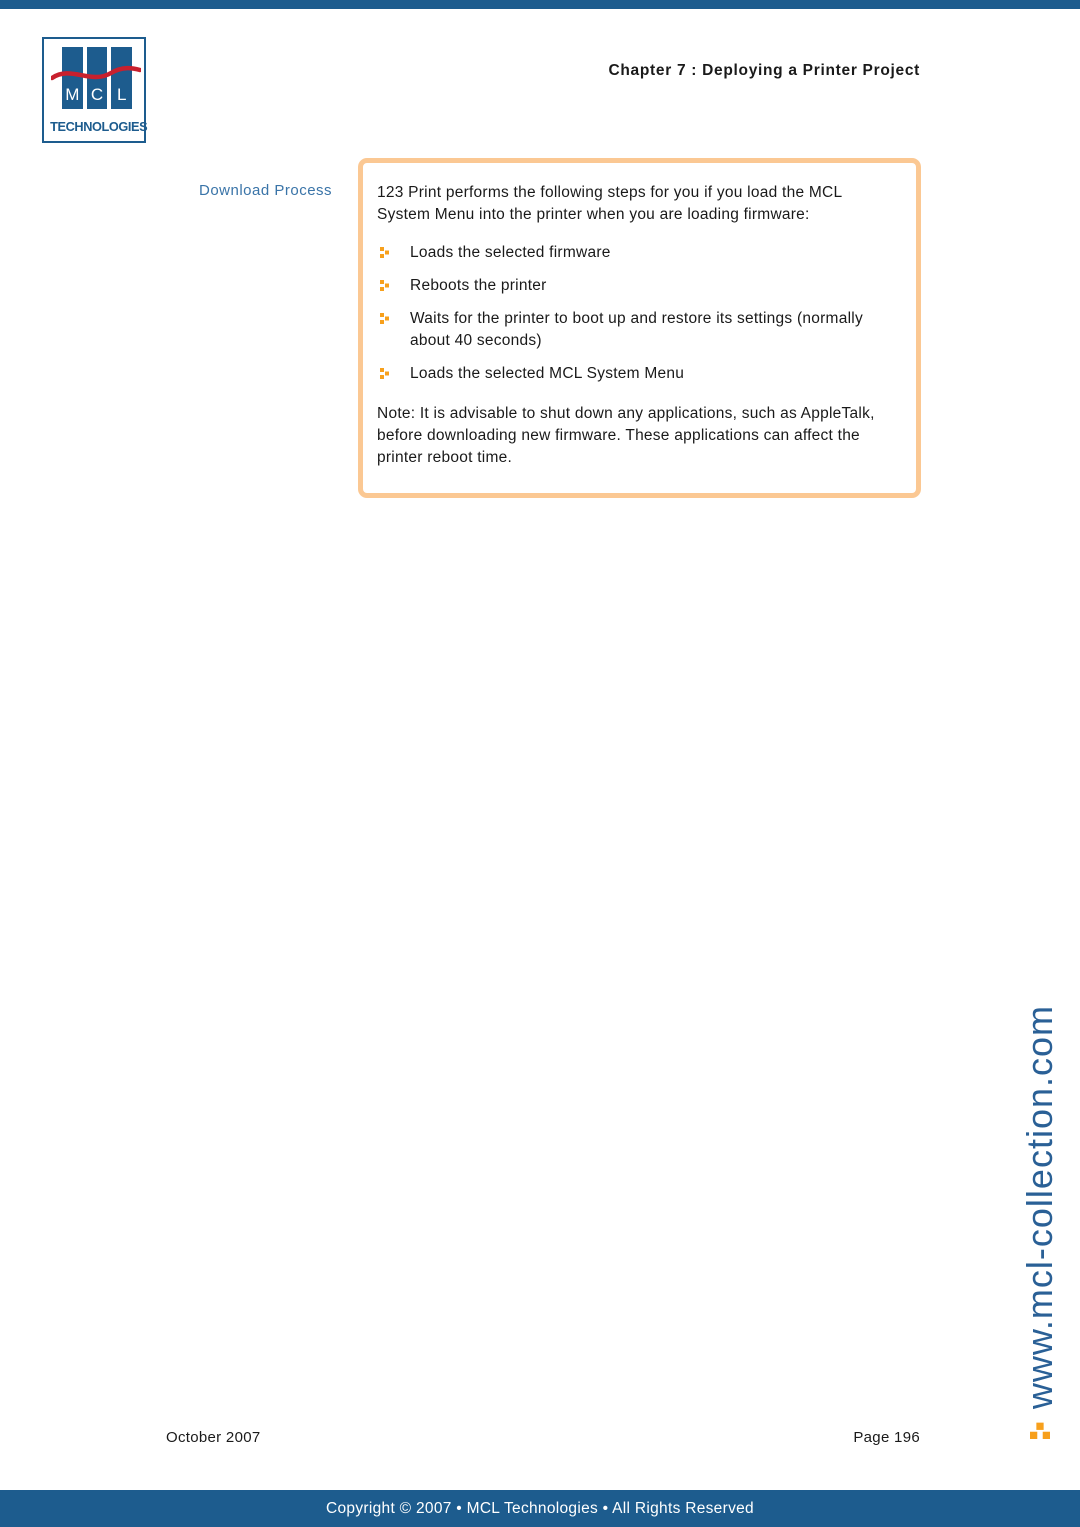  What do you see at coordinates (213, 1437) in the screenshot?
I see `footer-date: October 2007` at bounding box center [213, 1437].